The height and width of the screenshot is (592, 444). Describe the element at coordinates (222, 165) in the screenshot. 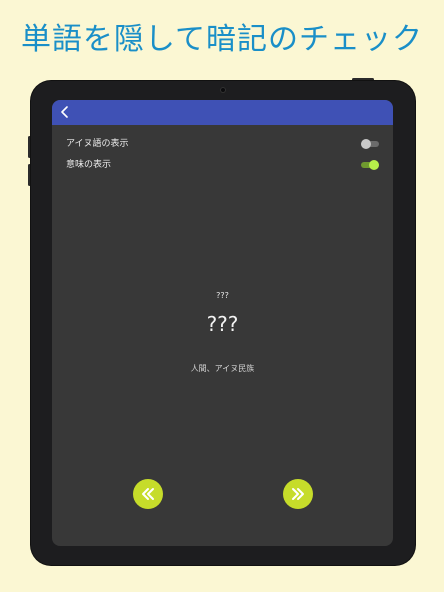

I see `setting-row-show-meaning: 意味の表示` at that location.